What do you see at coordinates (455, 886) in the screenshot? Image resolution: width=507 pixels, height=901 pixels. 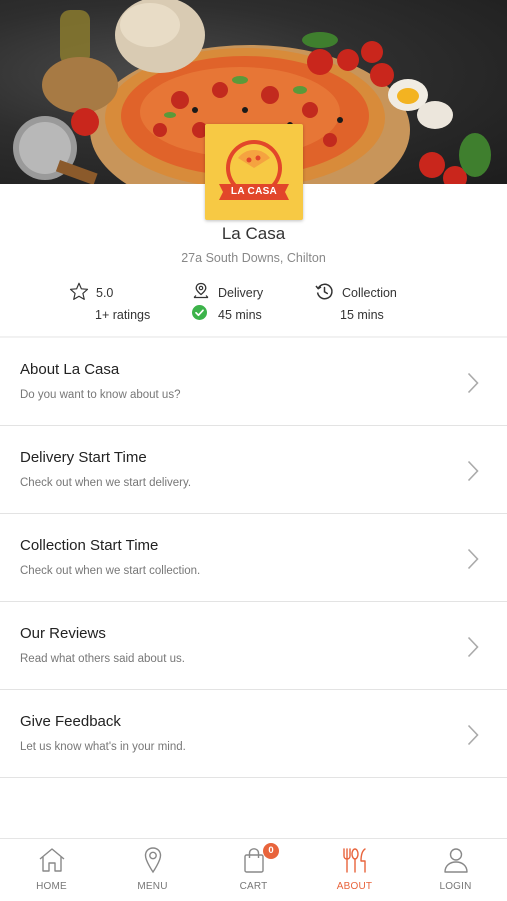 I see `tab-label: LOGIN` at bounding box center [455, 886].